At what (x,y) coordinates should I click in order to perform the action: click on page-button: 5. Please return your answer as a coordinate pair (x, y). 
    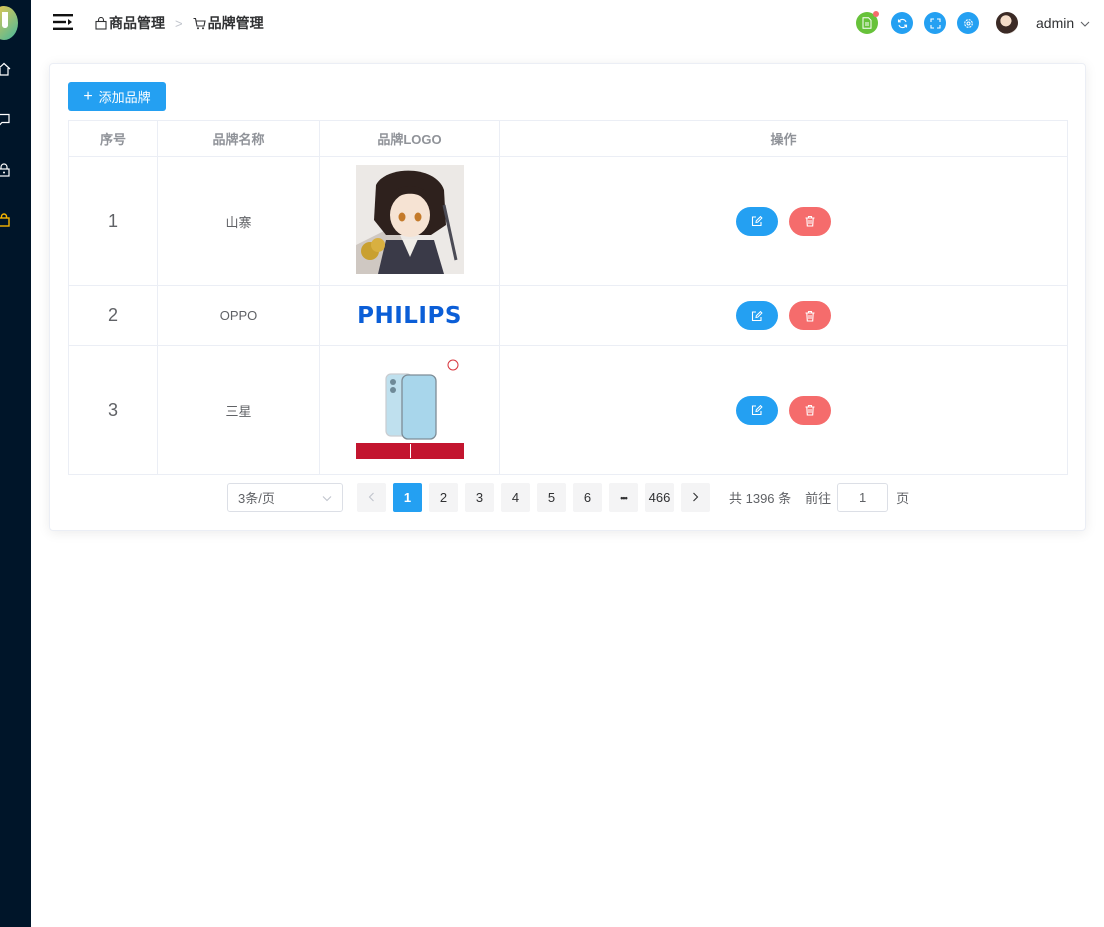
    Looking at the image, I should click on (551, 497).